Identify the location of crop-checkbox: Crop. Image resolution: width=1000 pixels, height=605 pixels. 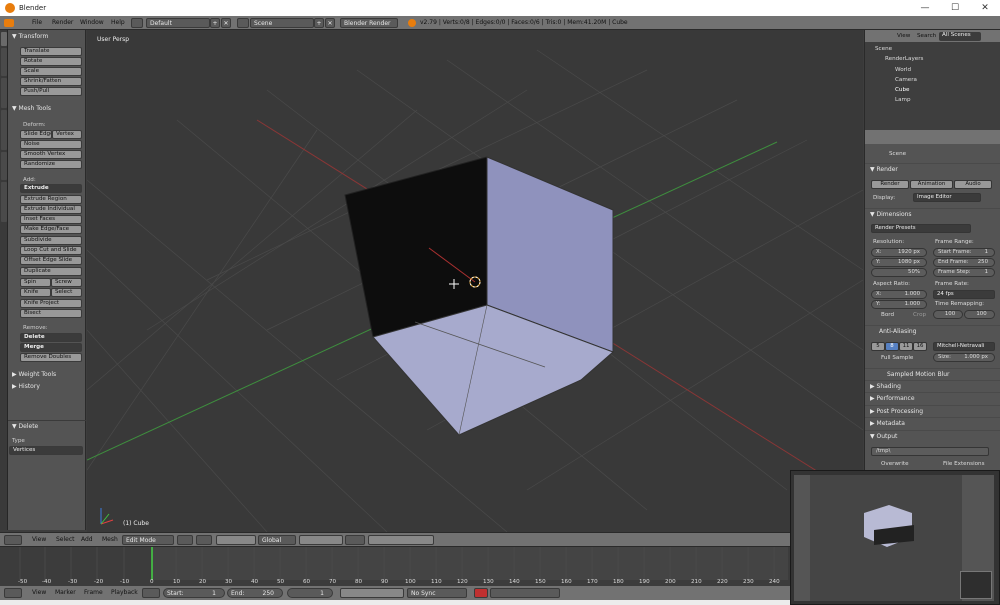
(919, 315).